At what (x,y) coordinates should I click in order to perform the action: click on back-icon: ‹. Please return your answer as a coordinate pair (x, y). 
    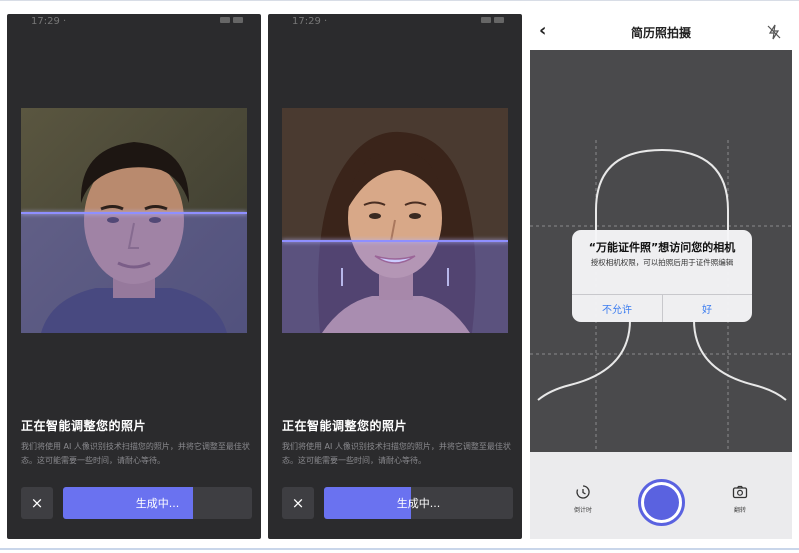
    Looking at the image, I should click on (542, 30).